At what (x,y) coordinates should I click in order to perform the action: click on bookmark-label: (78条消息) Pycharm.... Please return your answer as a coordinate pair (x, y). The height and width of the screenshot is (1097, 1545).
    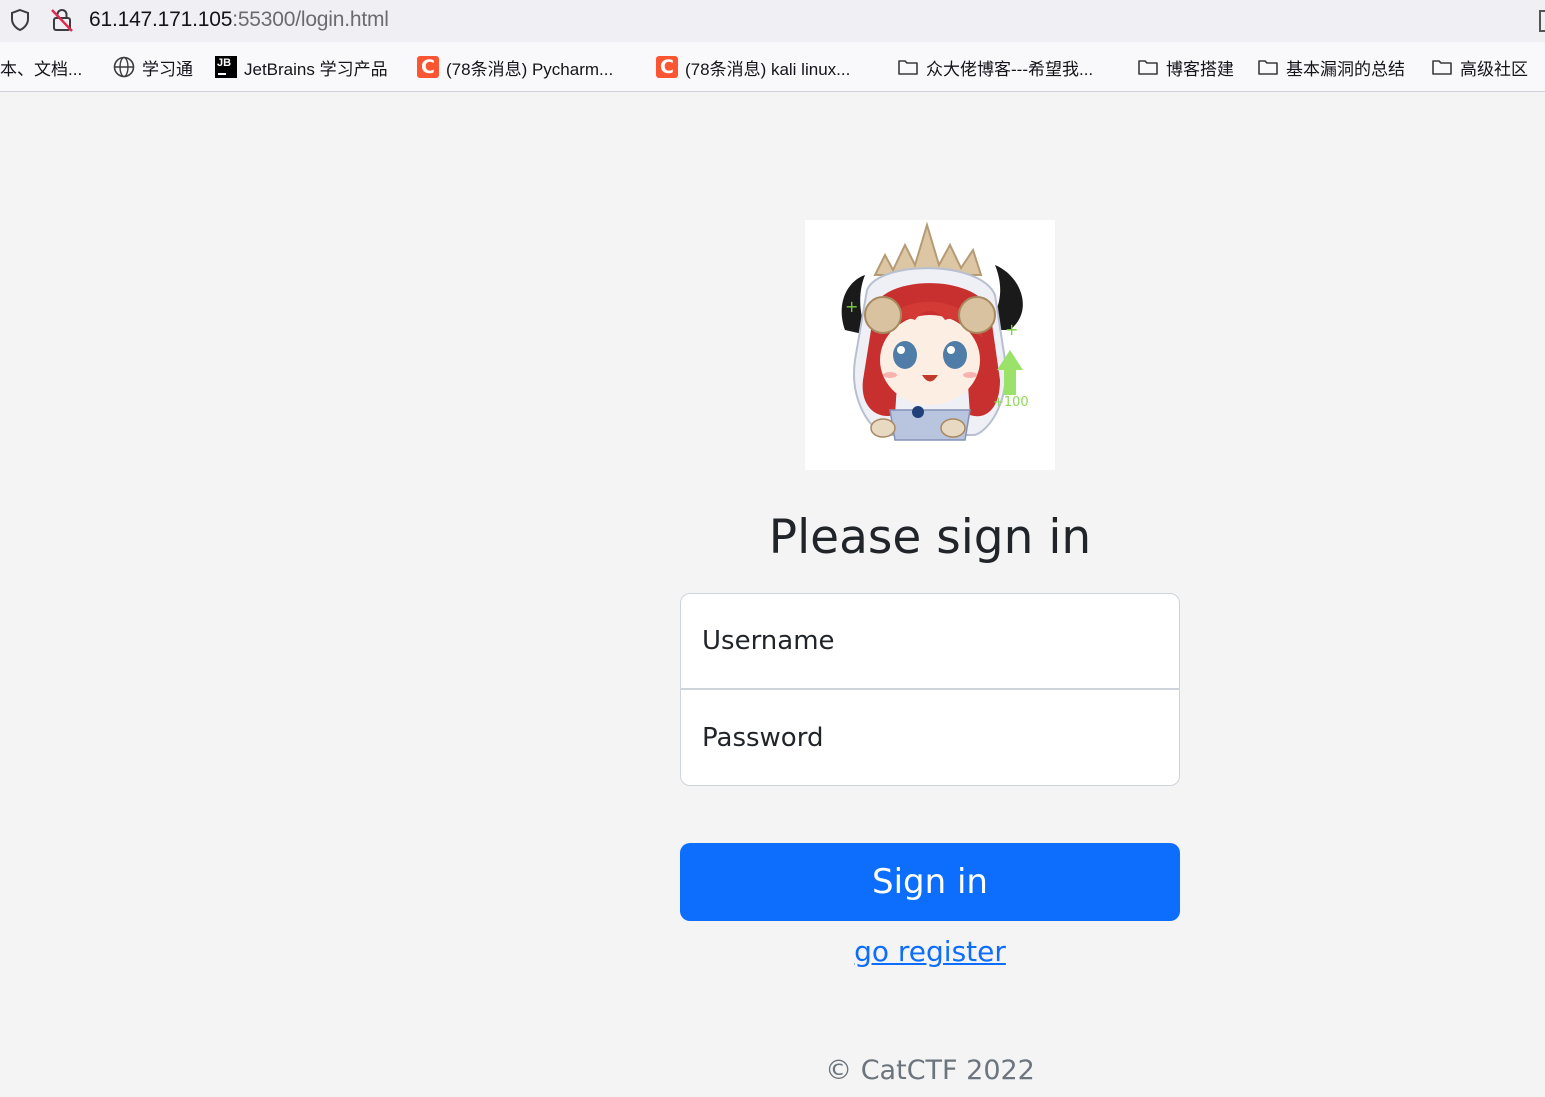
    Looking at the image, I should click on (530, 69).